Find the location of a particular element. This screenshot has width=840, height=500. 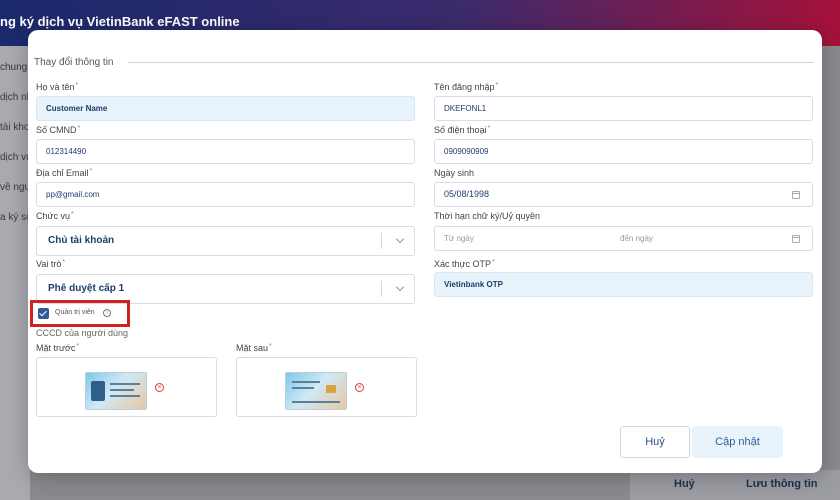

birthday-label: Ngày sinh is located at coordinates (454, 173).